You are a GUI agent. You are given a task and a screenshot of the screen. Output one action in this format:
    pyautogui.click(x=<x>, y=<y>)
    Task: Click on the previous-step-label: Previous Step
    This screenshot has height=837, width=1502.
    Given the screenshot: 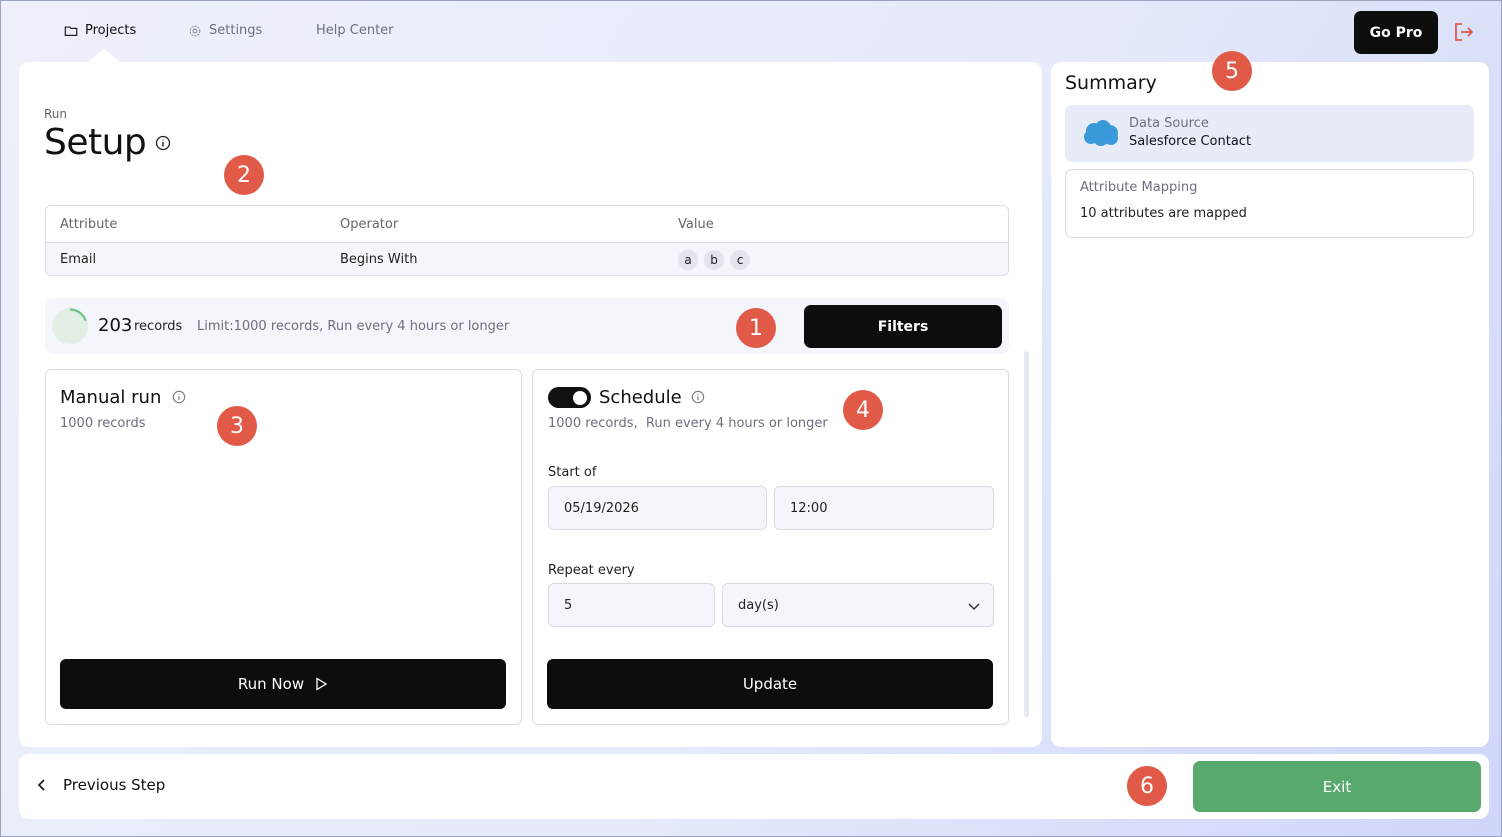 What is the action you would take?
    pyautogui.click(x=114, y=785)
    